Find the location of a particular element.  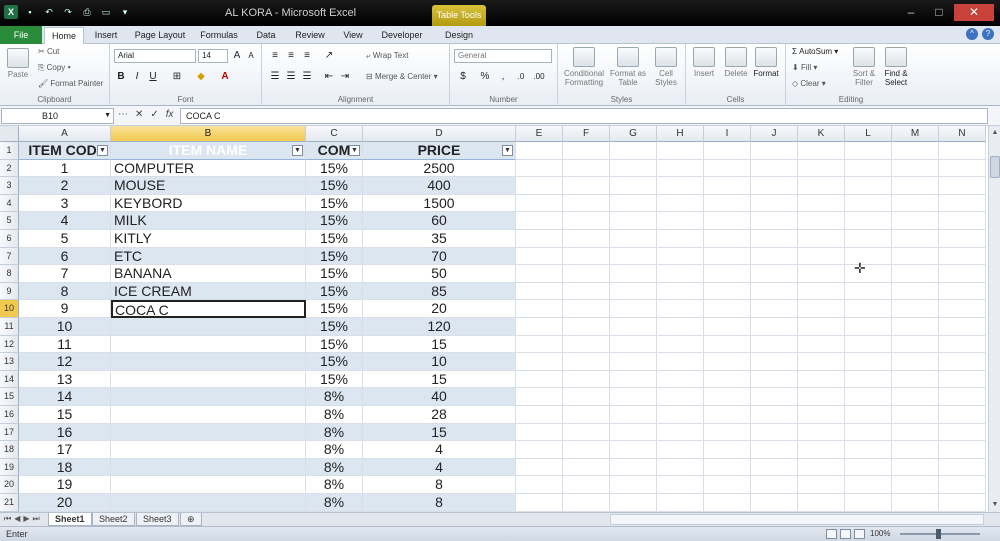

row-header-5: 5 is located at coordinates (9, 221).